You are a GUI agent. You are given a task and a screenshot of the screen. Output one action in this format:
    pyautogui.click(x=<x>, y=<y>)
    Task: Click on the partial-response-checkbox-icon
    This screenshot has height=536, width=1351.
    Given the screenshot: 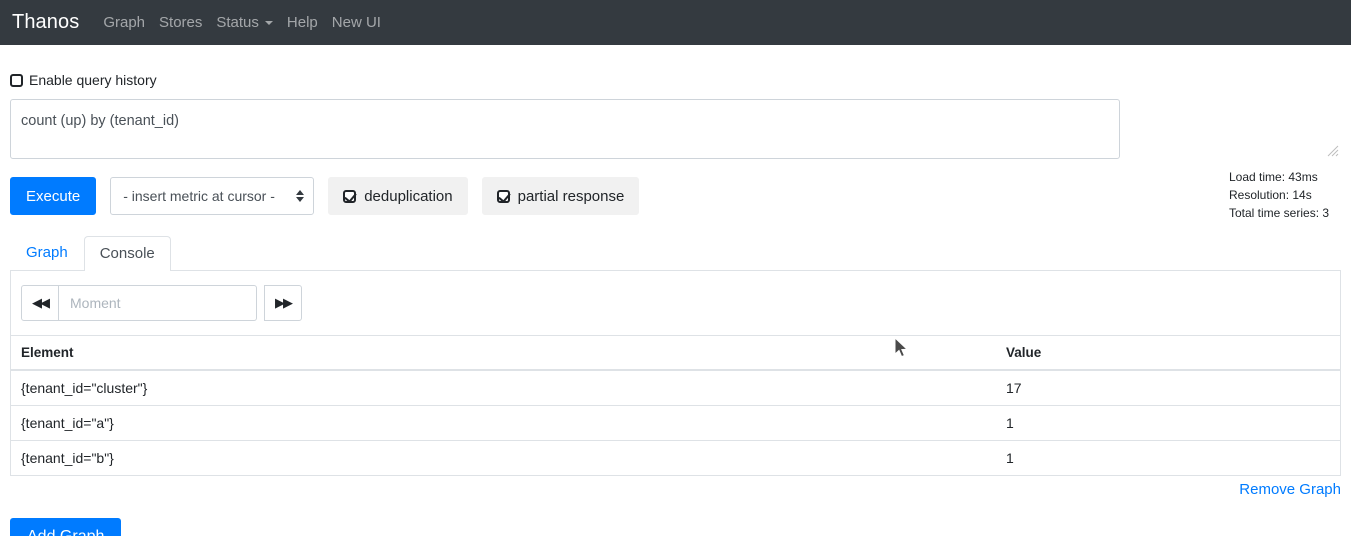 What is the action you would take?
    pyautogui.click(x=503, y=196)
    